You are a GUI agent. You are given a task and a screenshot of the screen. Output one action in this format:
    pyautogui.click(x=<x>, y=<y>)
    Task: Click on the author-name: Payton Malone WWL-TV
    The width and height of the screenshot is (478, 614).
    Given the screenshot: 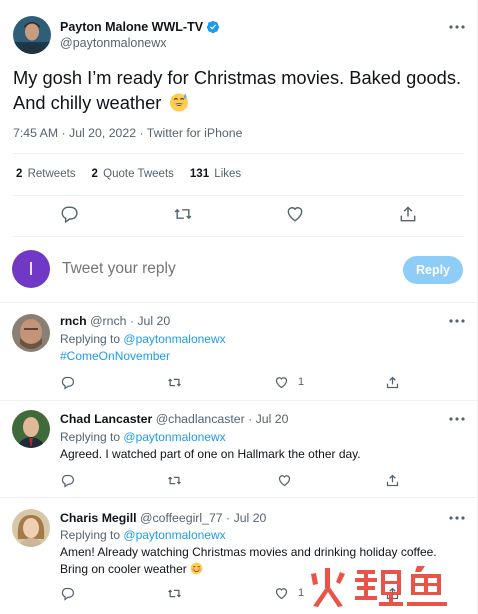 What is the action you would take?
    pyautogui.click(x=131, y=27)
    